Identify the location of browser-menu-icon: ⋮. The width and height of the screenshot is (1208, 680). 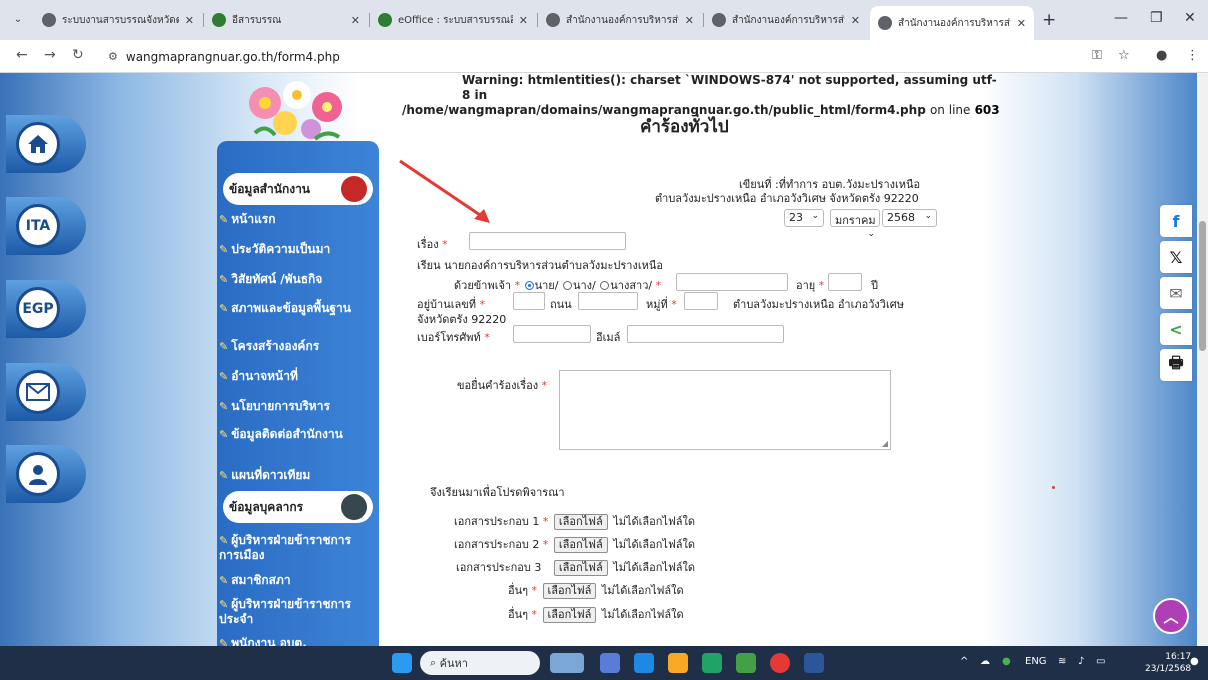
(1192, 55).